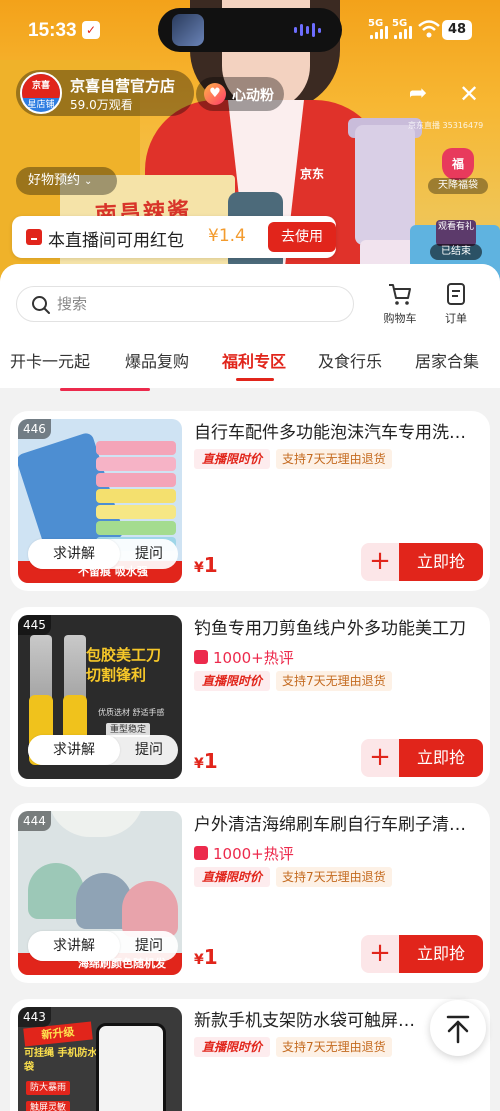  I want to click on vest-logo: 京东, so click(312, 174).